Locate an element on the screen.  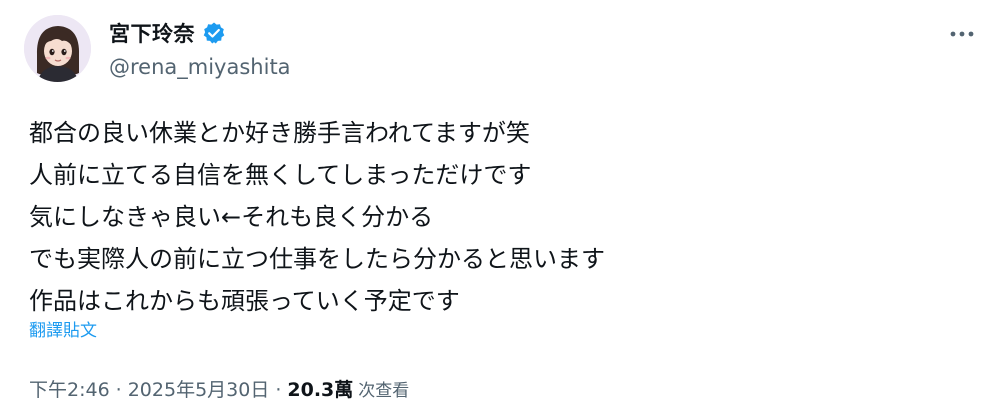
tweet-date: 2025年5月30日 is located at coordinates (199, 388).